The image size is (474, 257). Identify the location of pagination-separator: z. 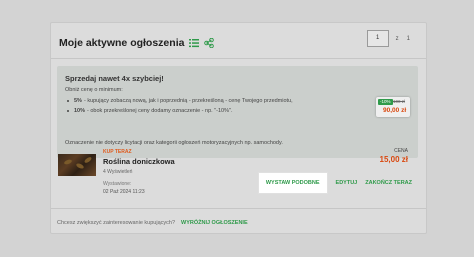
(397, 38).